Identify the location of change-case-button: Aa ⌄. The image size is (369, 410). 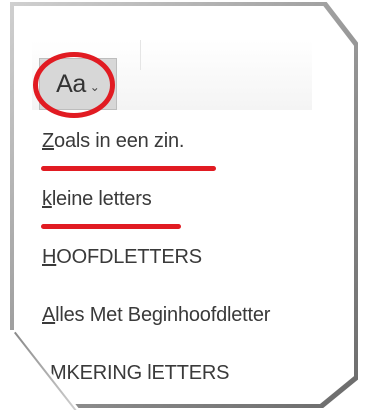
(78, 84).